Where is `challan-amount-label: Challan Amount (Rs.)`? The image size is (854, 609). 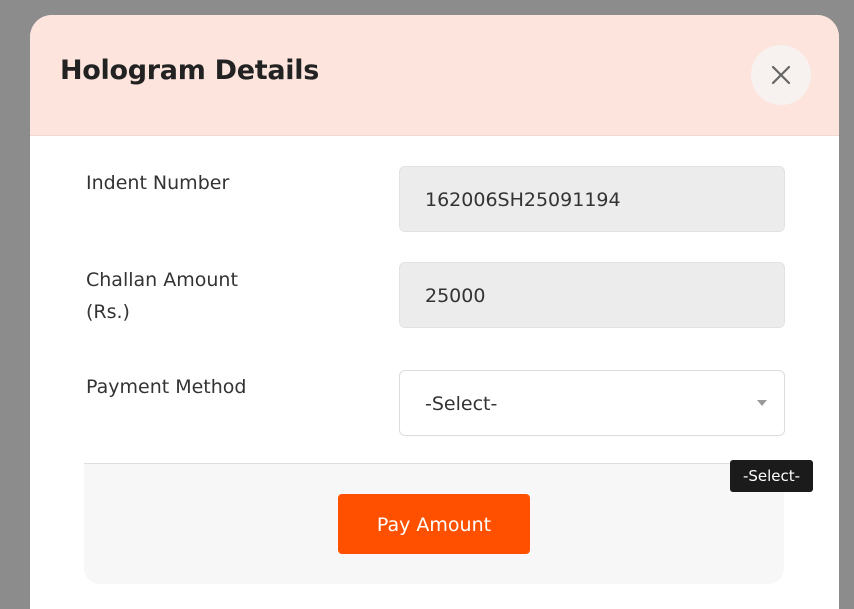
challan-amount-label: Challan Amount (Rs.) is located at coordinates (162, 296).